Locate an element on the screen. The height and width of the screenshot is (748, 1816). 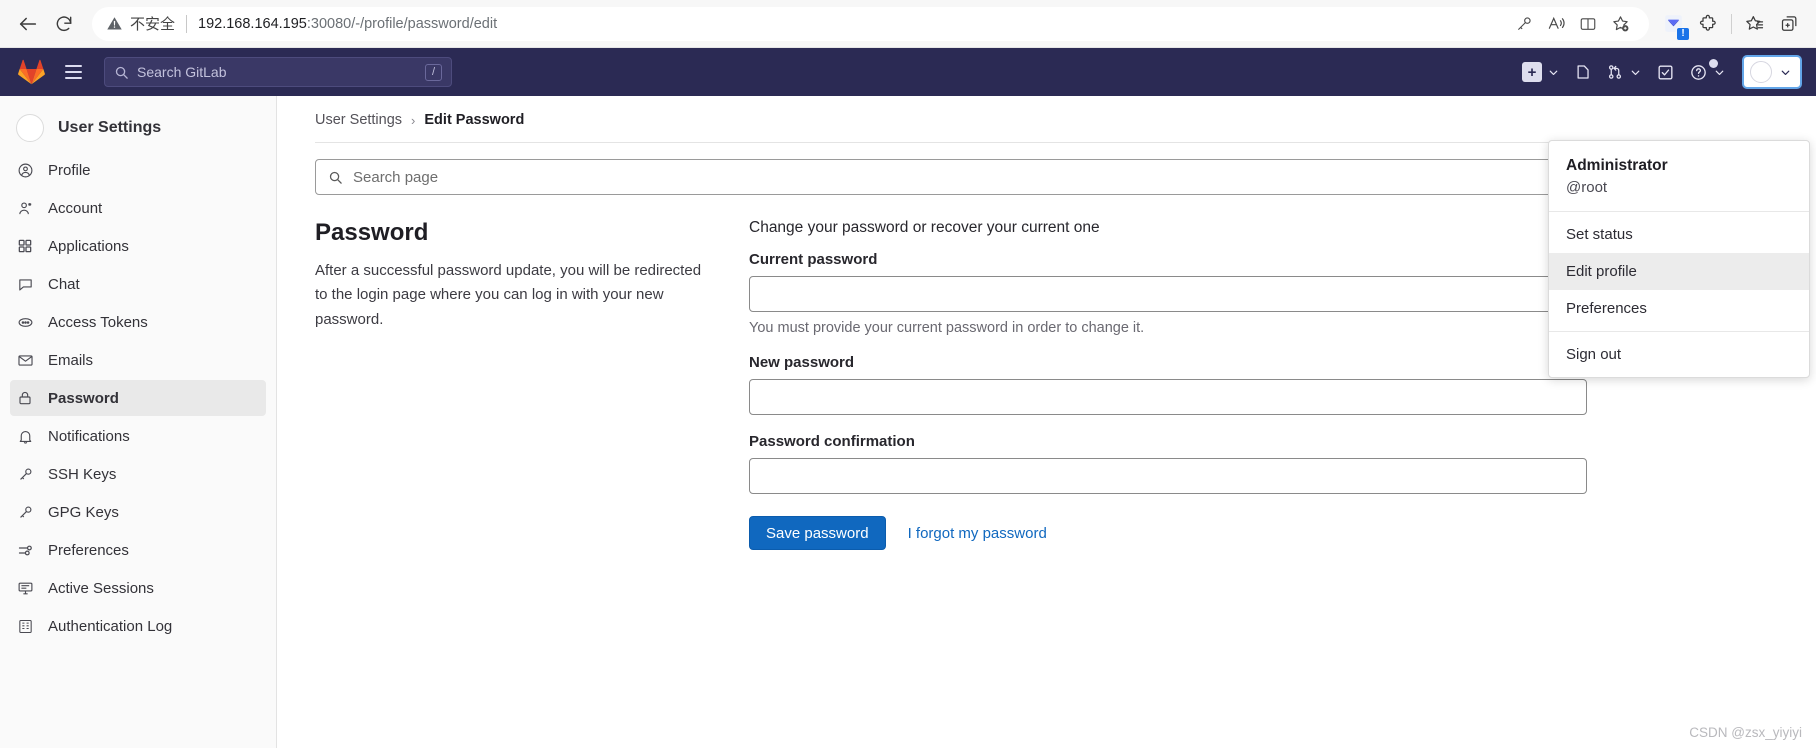
main-menu-button is located at coordinates (73, 72).